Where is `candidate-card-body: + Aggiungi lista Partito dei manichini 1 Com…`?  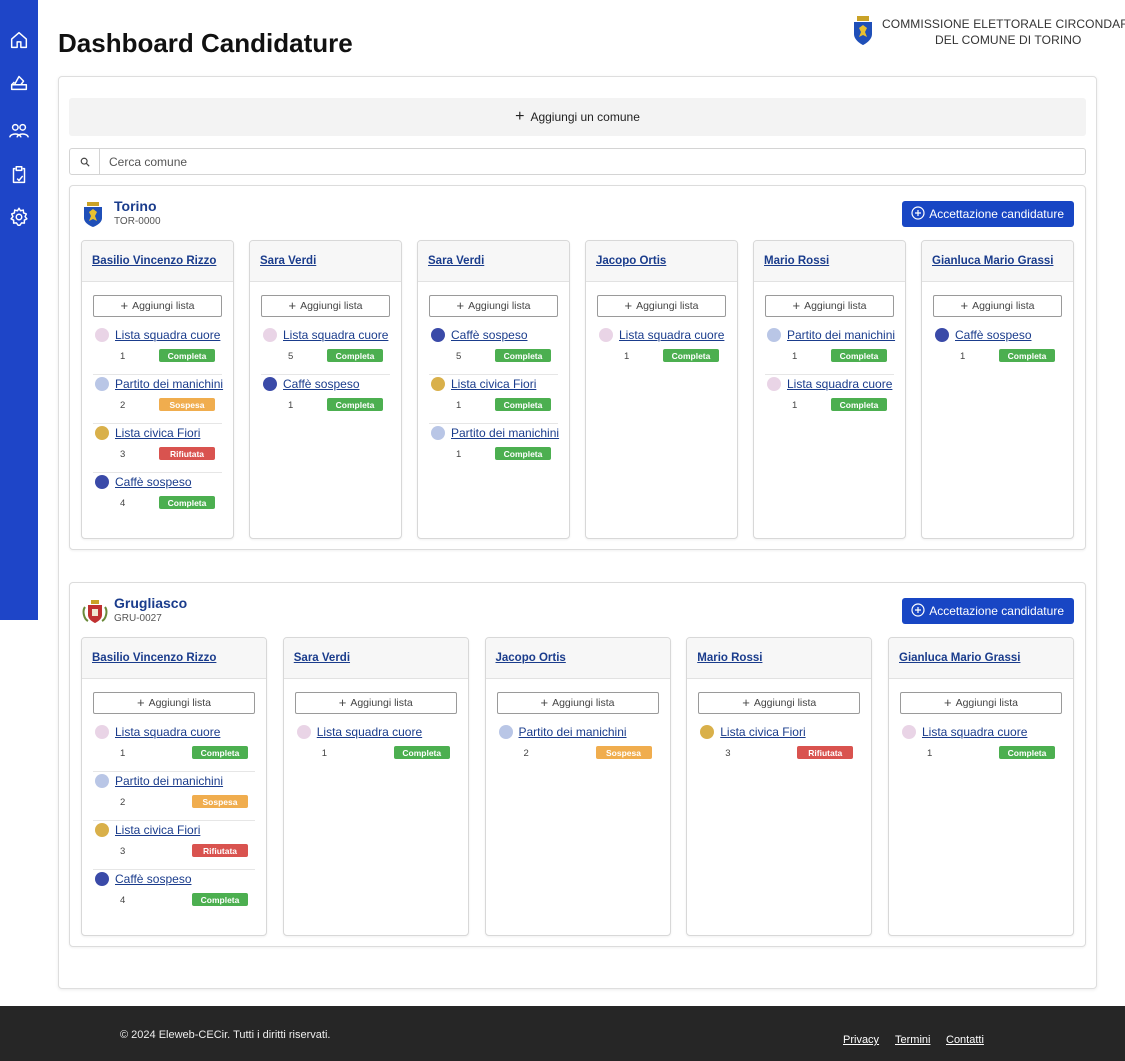 candidate-card-body: + Aggiungi lista Partito dei manichini 1 Com… is located at coordinates (829, 353).